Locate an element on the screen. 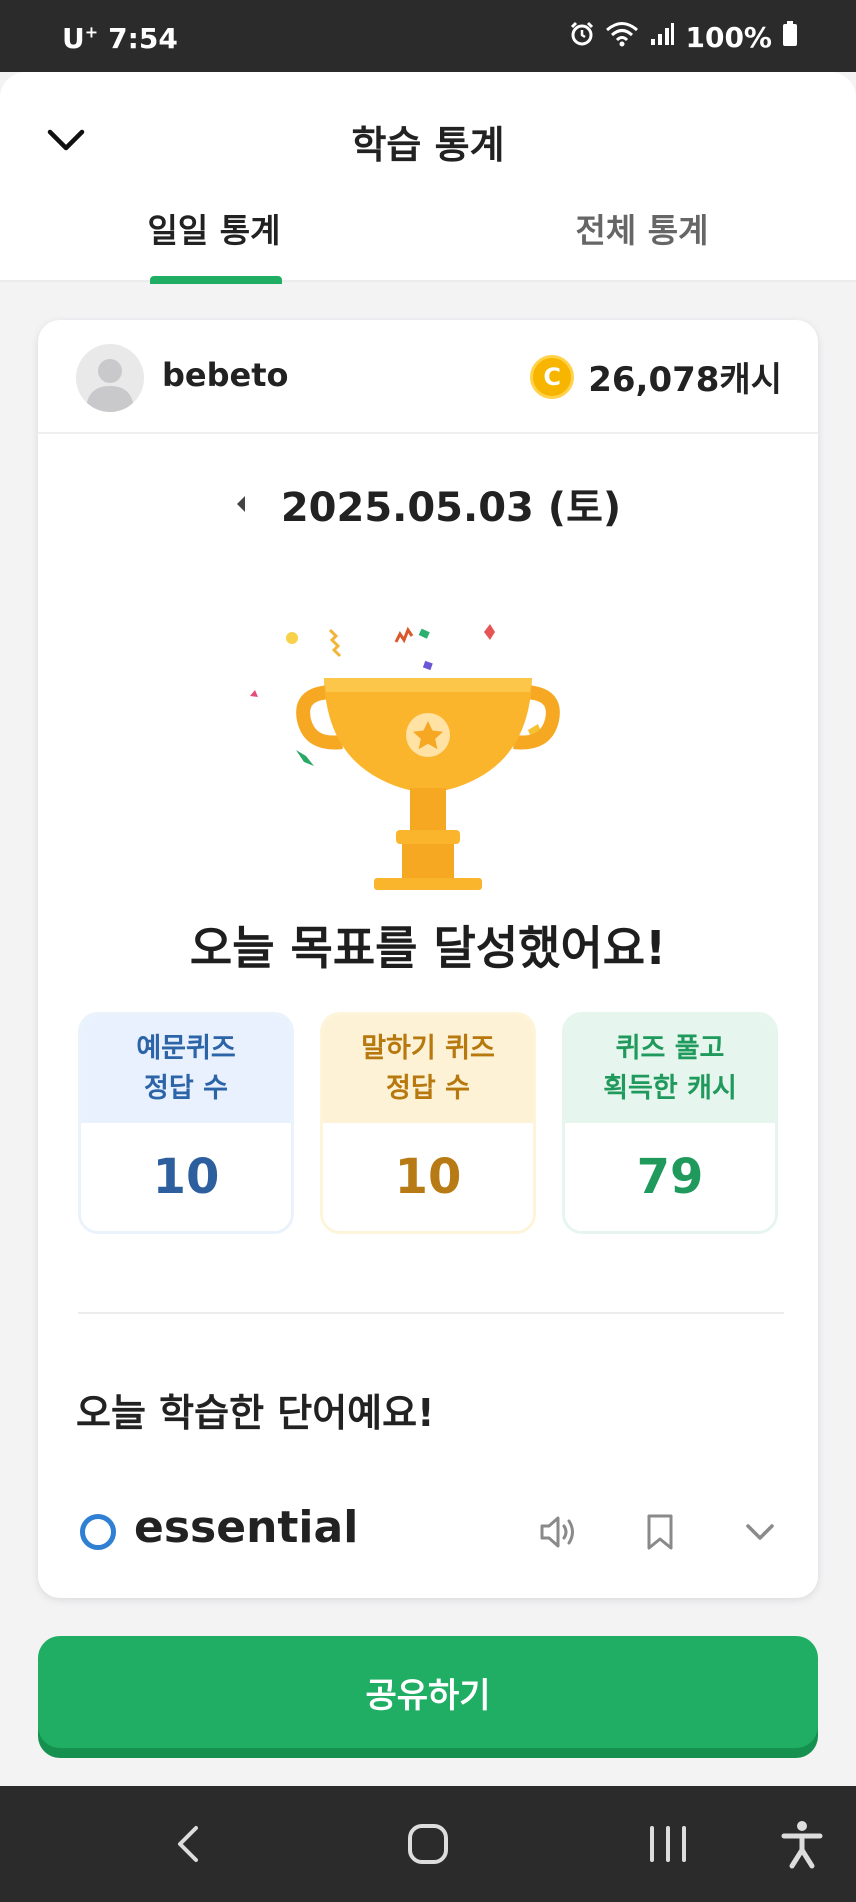  stat-value: 79 is located at coordinates (670, 1177).